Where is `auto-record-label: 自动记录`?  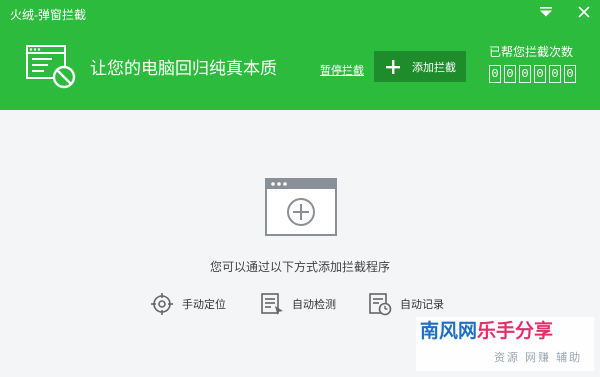
auto-record-label: 自动记录 is located at coordinates (422, 305).